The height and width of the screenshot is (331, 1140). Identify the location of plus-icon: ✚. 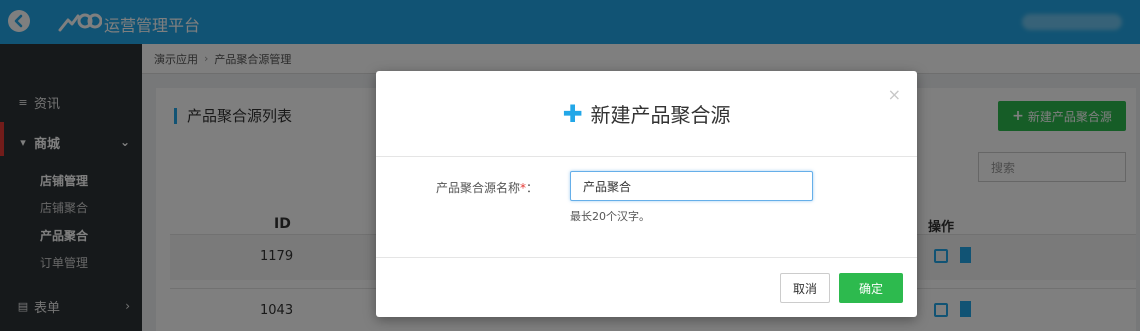
(572, 113).